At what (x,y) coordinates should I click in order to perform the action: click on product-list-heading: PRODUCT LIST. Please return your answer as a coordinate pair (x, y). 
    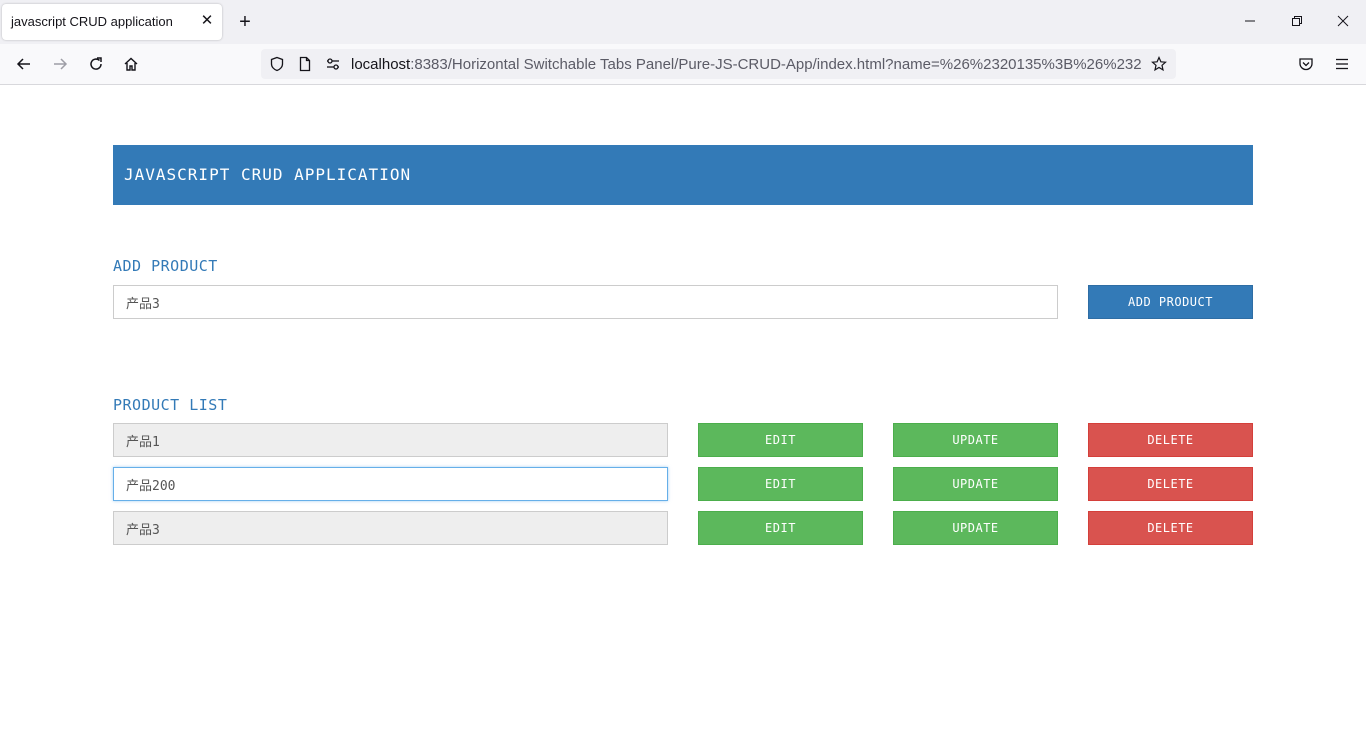
    Looking at the image, I should click on (170, 405).